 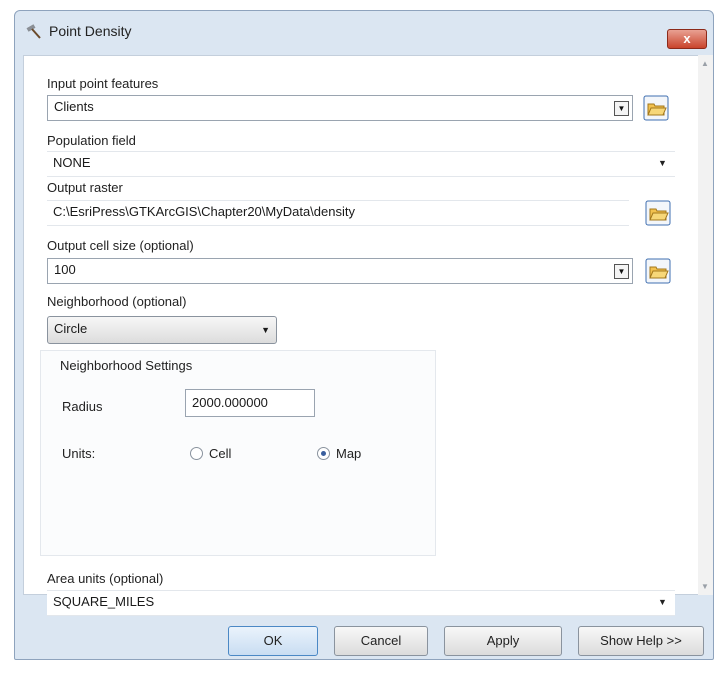 I want to click on show-help-button: Show Help >>, so click(x=641, y=641).